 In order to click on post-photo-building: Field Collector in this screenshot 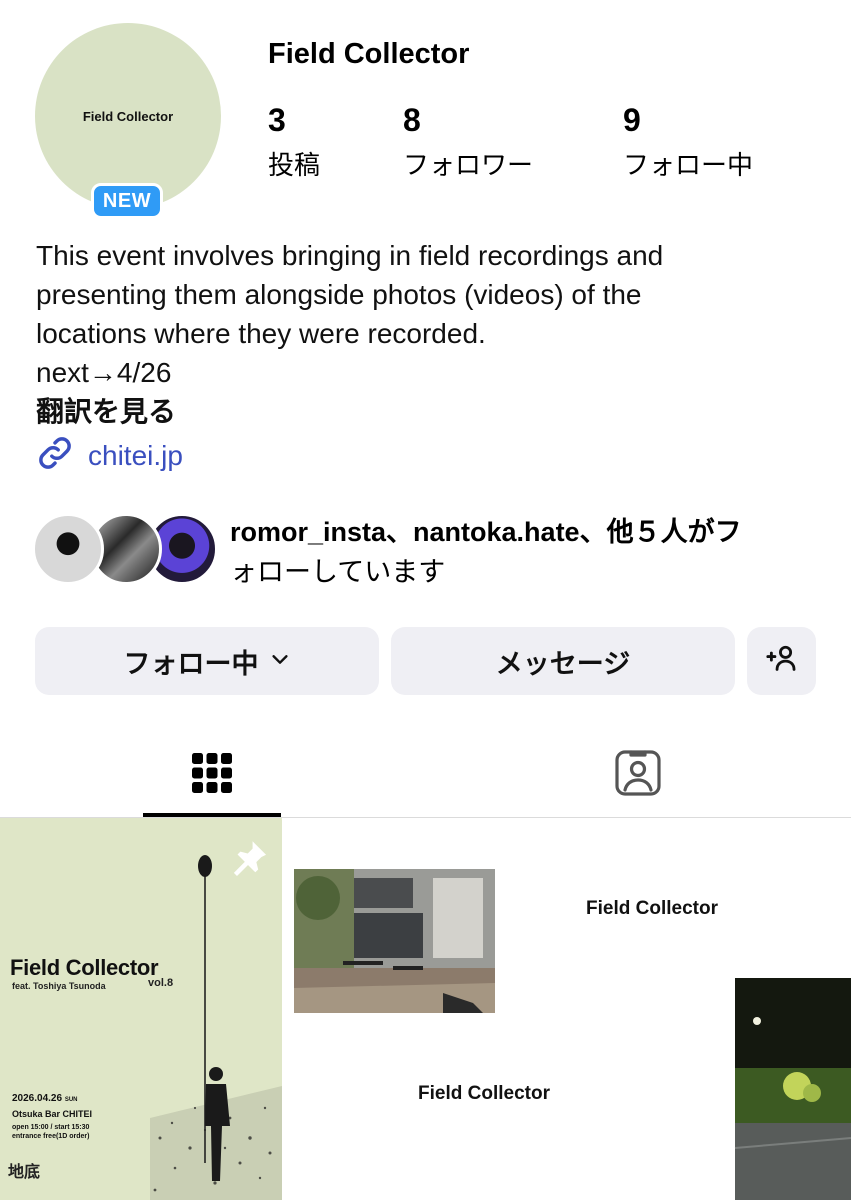, I will do `click(424, 1009)`.